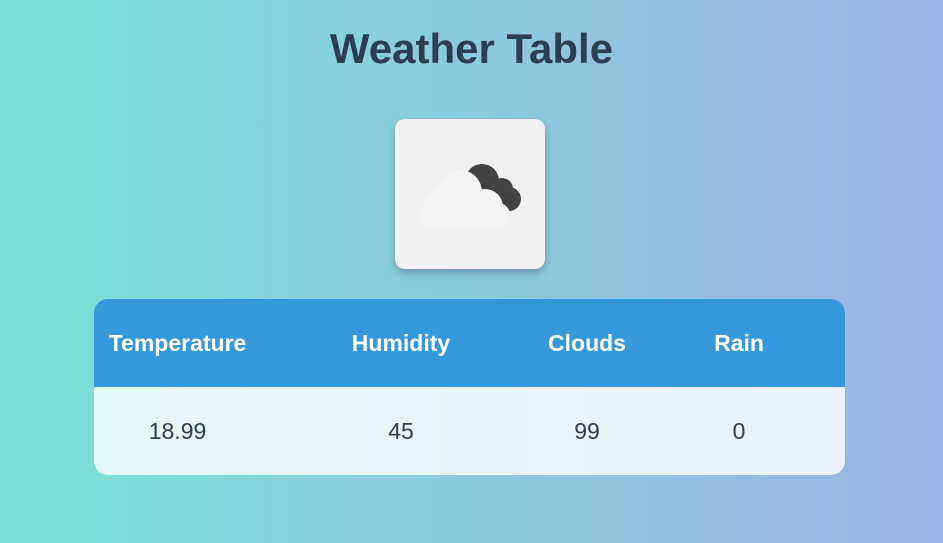 The image size is (943, 543). I want to click on header-clouds: Clouds, so click(587, 342).